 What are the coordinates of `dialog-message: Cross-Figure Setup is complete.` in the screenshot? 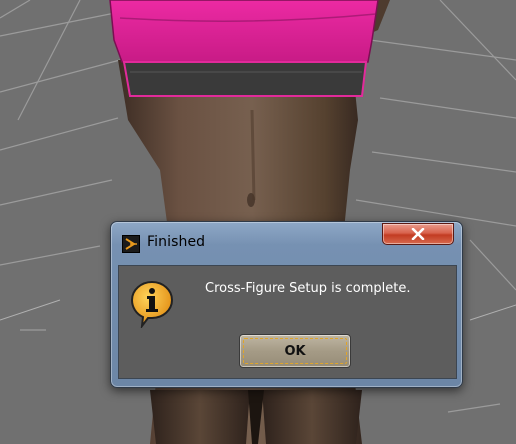 It's located at (308, 288).